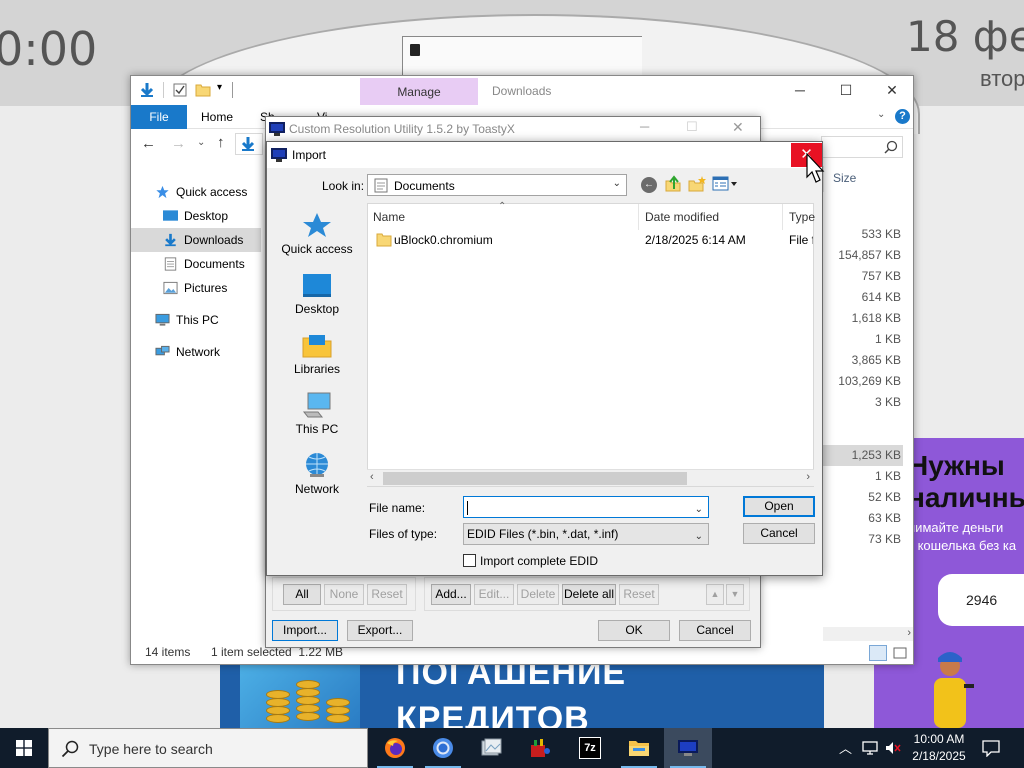 The width and height of the screenshot is (1024, 768). What do you see at coordinates (634, 630) in the screenshot?
I see `ok-button: OK` at bounding box center [634, 630].